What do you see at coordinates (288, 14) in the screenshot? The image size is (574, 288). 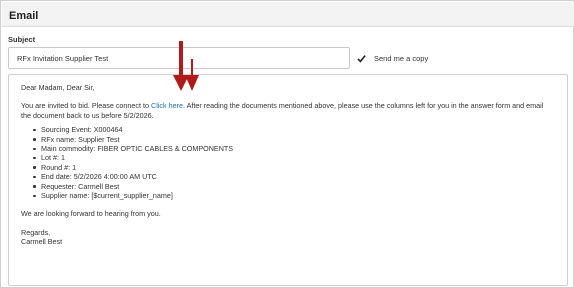 I see `section-header: Email` at bounding box center [288, 14].